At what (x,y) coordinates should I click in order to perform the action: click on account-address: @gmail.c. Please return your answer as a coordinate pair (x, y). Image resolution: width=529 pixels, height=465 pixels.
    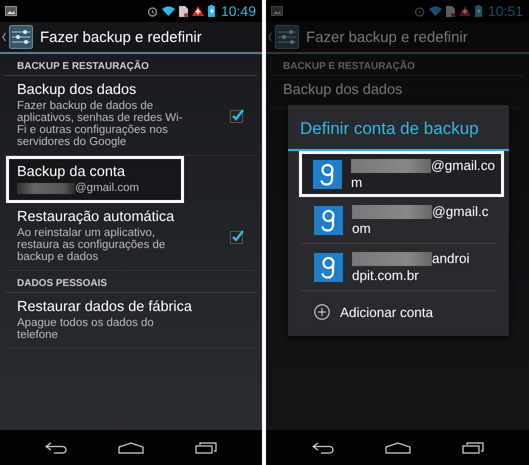
    Looking at the image, I should click on (460, 211).